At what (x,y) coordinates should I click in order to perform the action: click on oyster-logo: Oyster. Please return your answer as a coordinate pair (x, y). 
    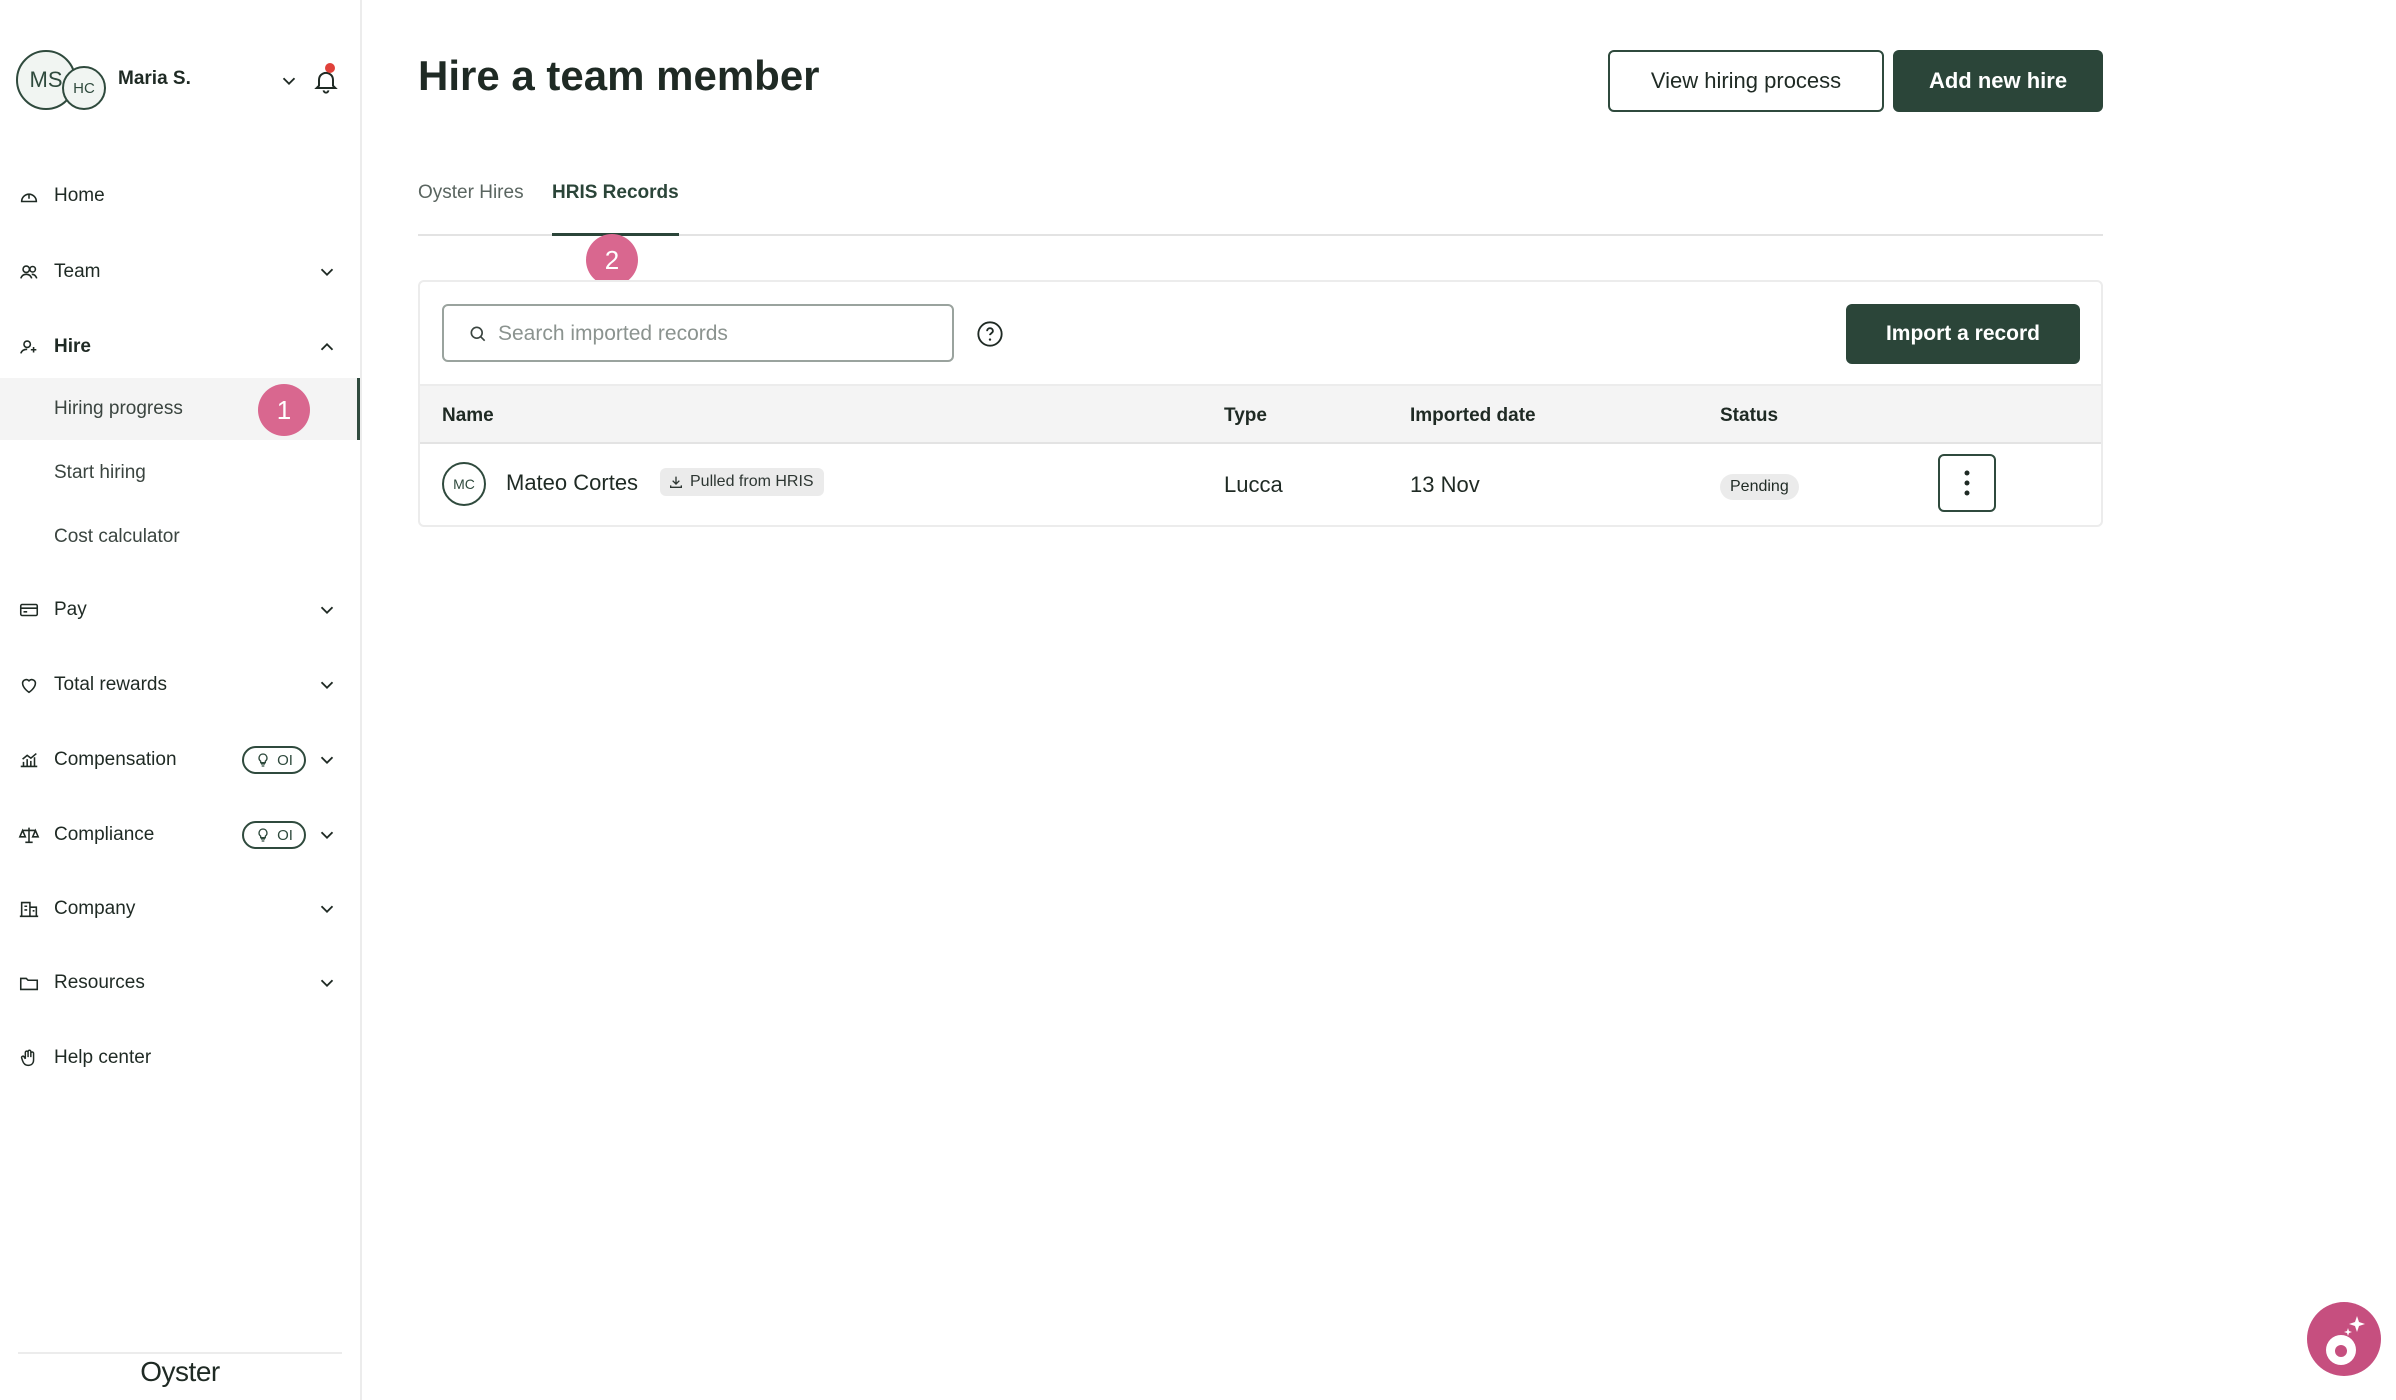
    Looking at the image, I should click on (180, 1371).